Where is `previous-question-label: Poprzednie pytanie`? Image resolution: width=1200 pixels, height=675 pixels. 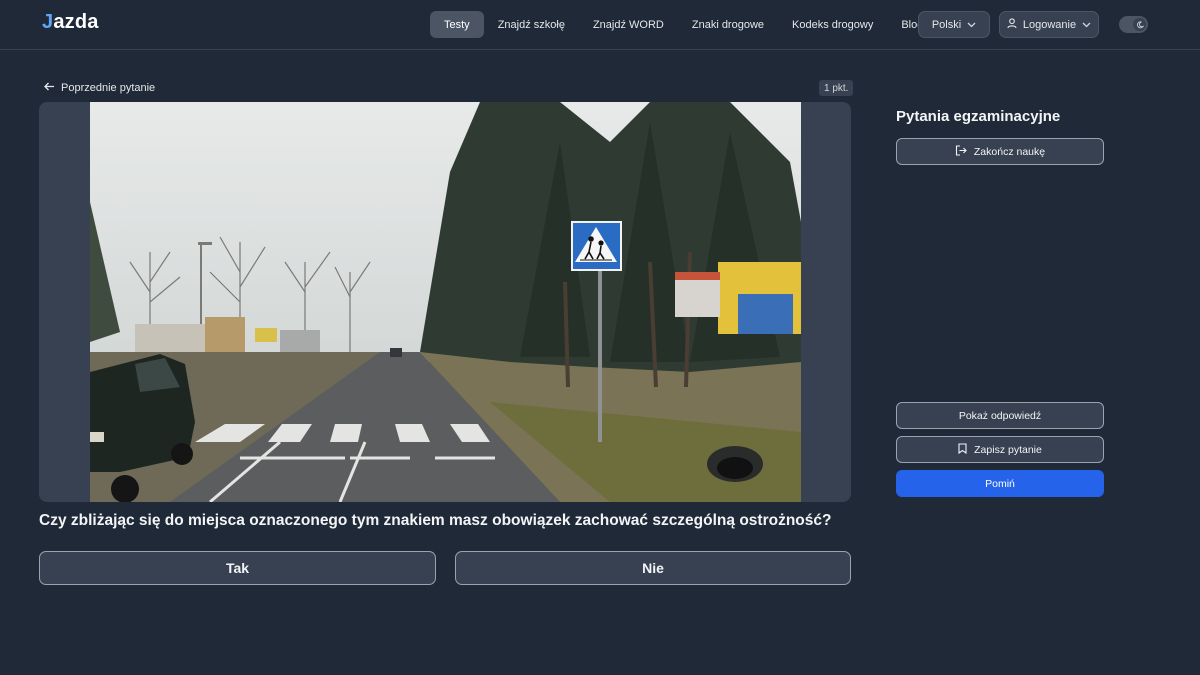 previous-question-label: Poprzednie pytanie is located at coordinates (108, 88).